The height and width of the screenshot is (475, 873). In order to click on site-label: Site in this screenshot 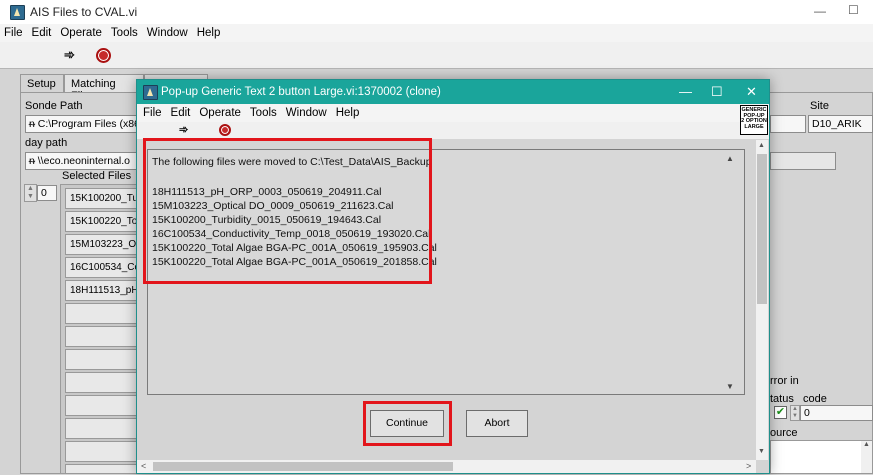, I will do `click(819, 106)`.